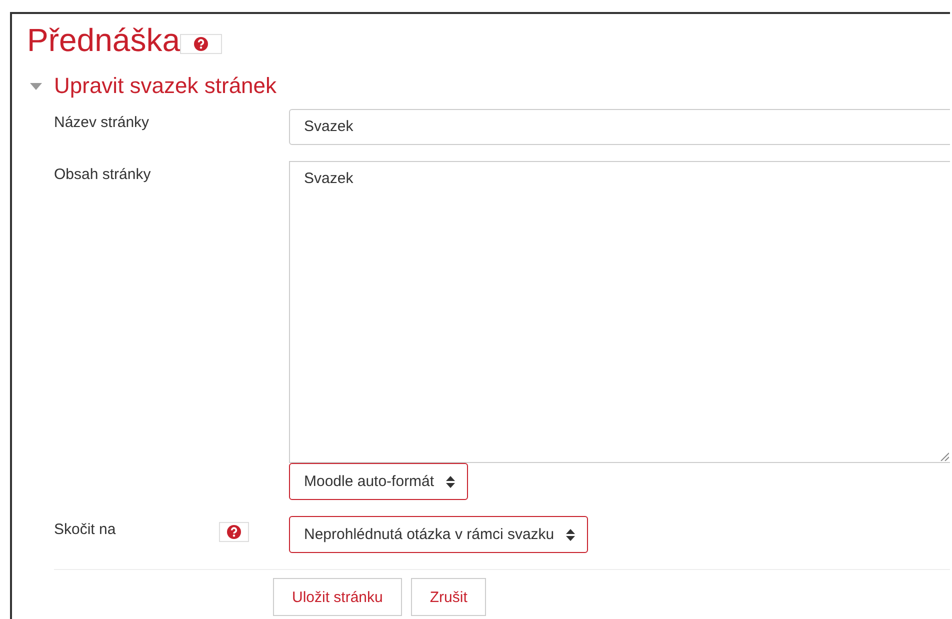 The image size is (952, 619). What do you see at coordinates (85, 530) in the screenshot?
I see `field-label: Skočit na` at bounding box center [85, 530].